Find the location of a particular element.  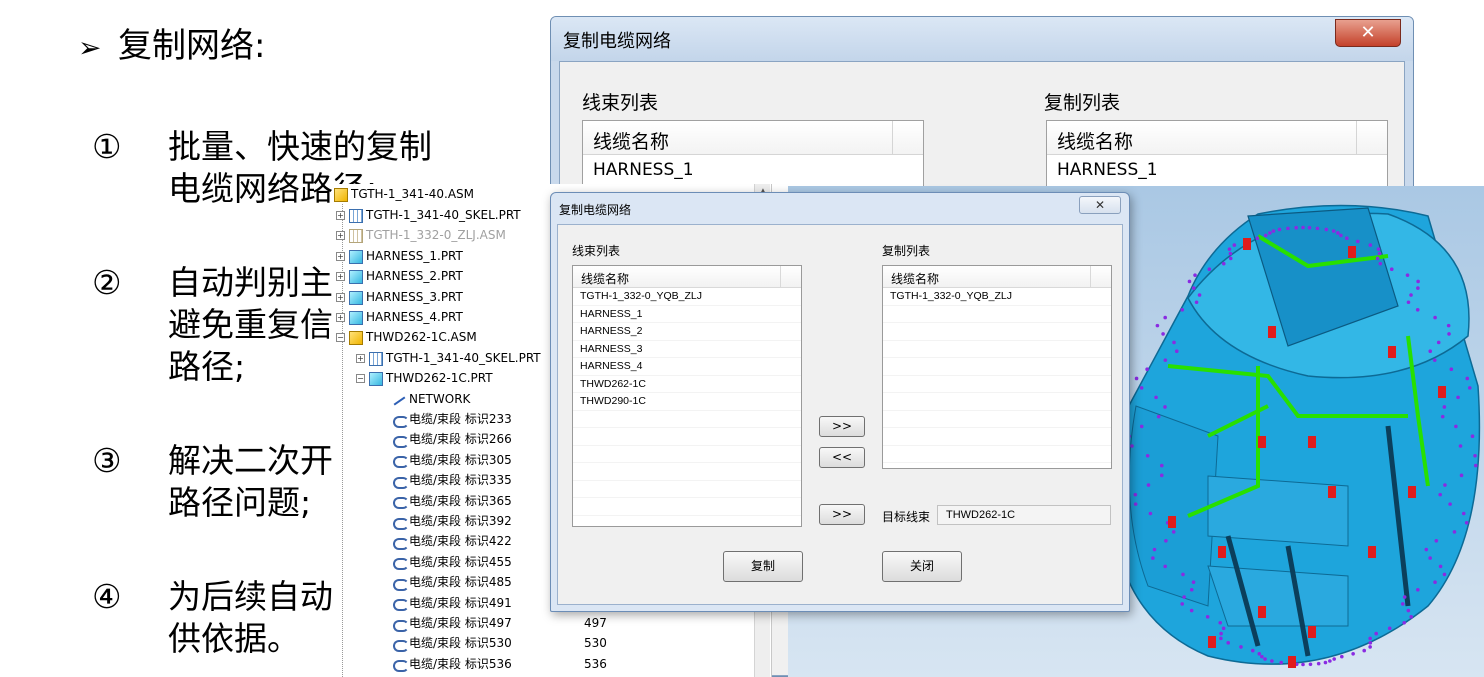

point-number: ① is located at coordinates (107, 146).